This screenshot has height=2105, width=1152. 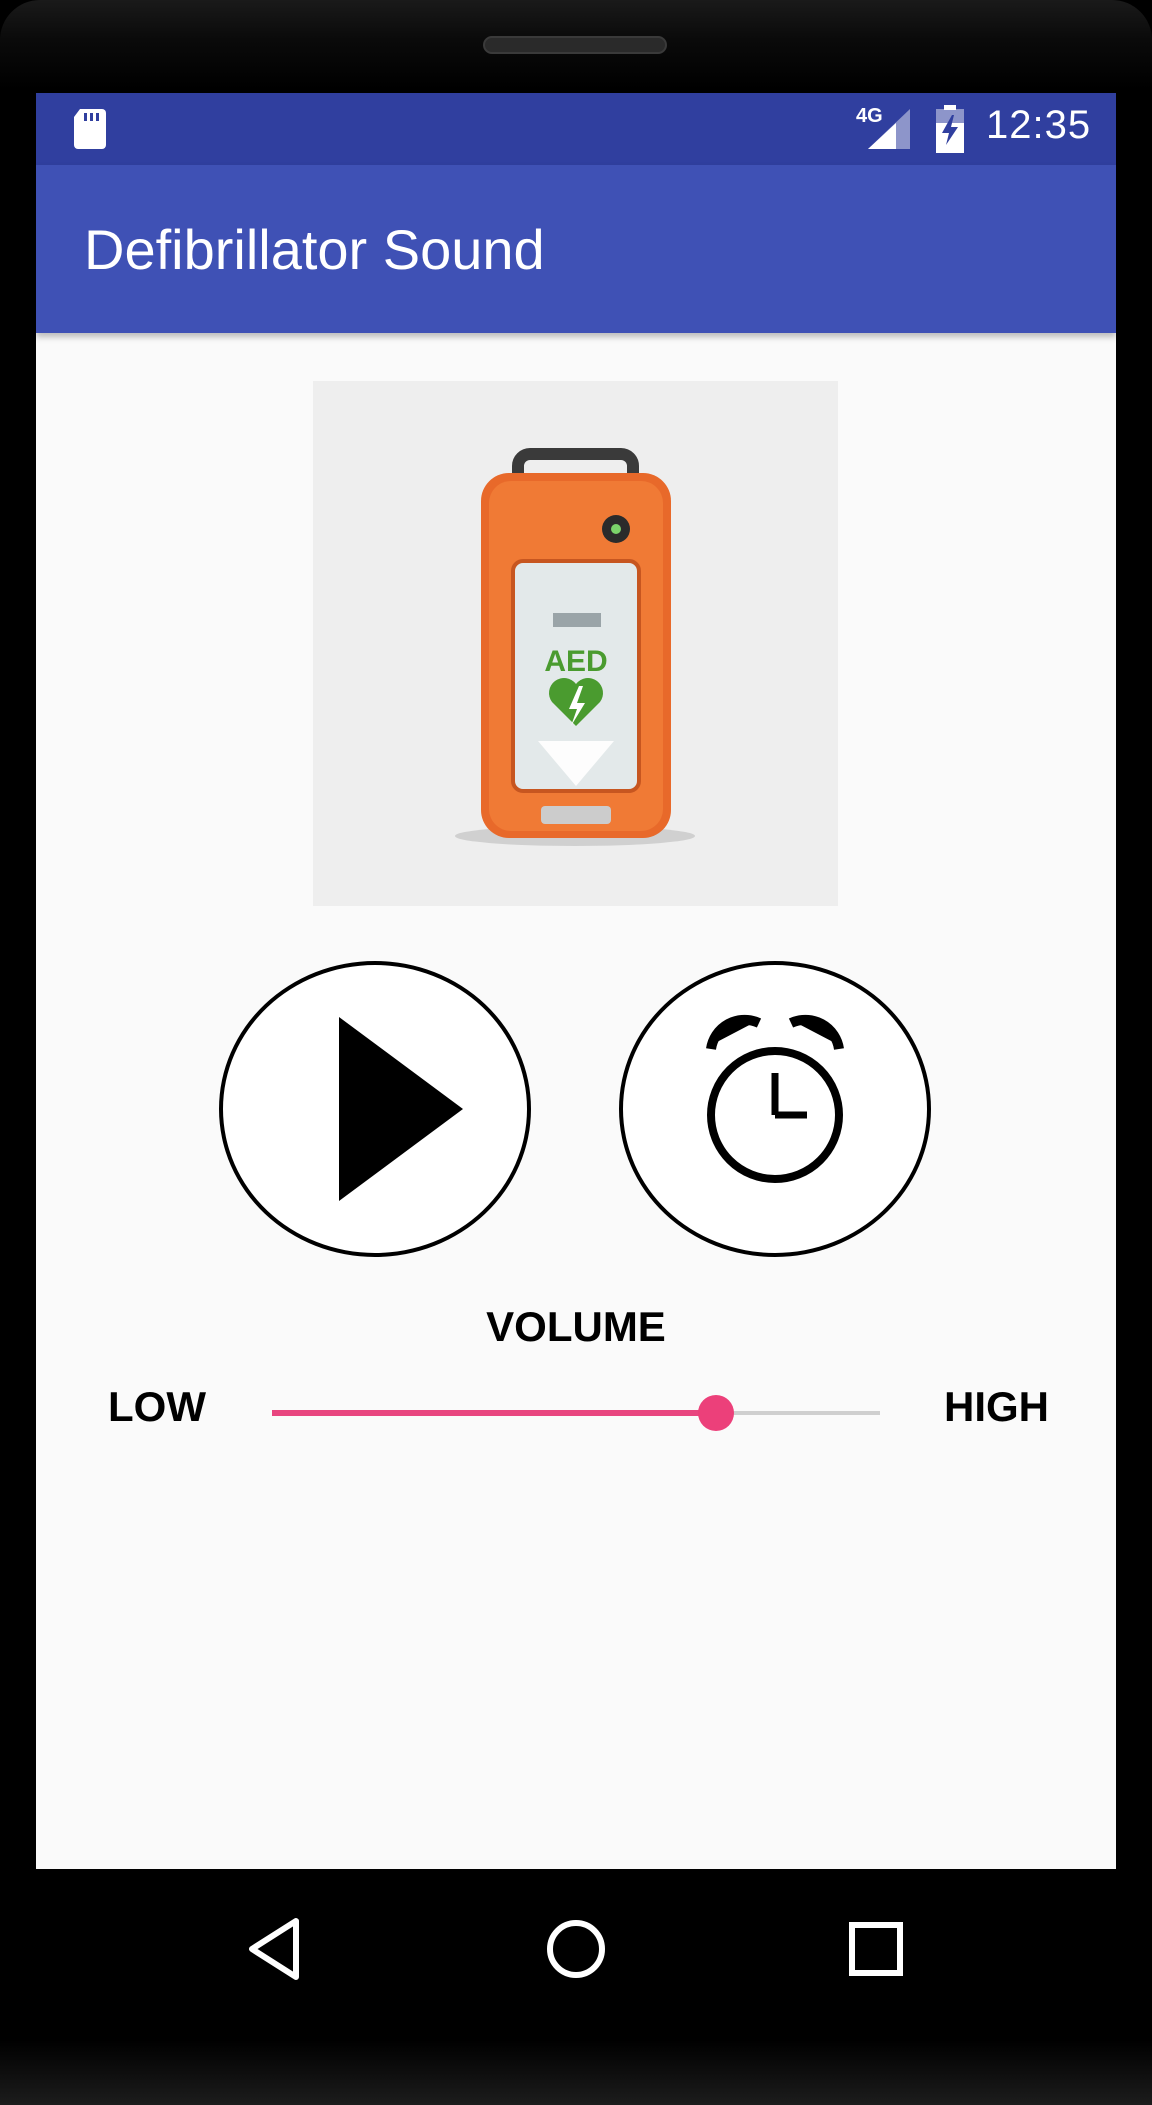 I want to click on slider-thumb, so click(x=715, y=1413).